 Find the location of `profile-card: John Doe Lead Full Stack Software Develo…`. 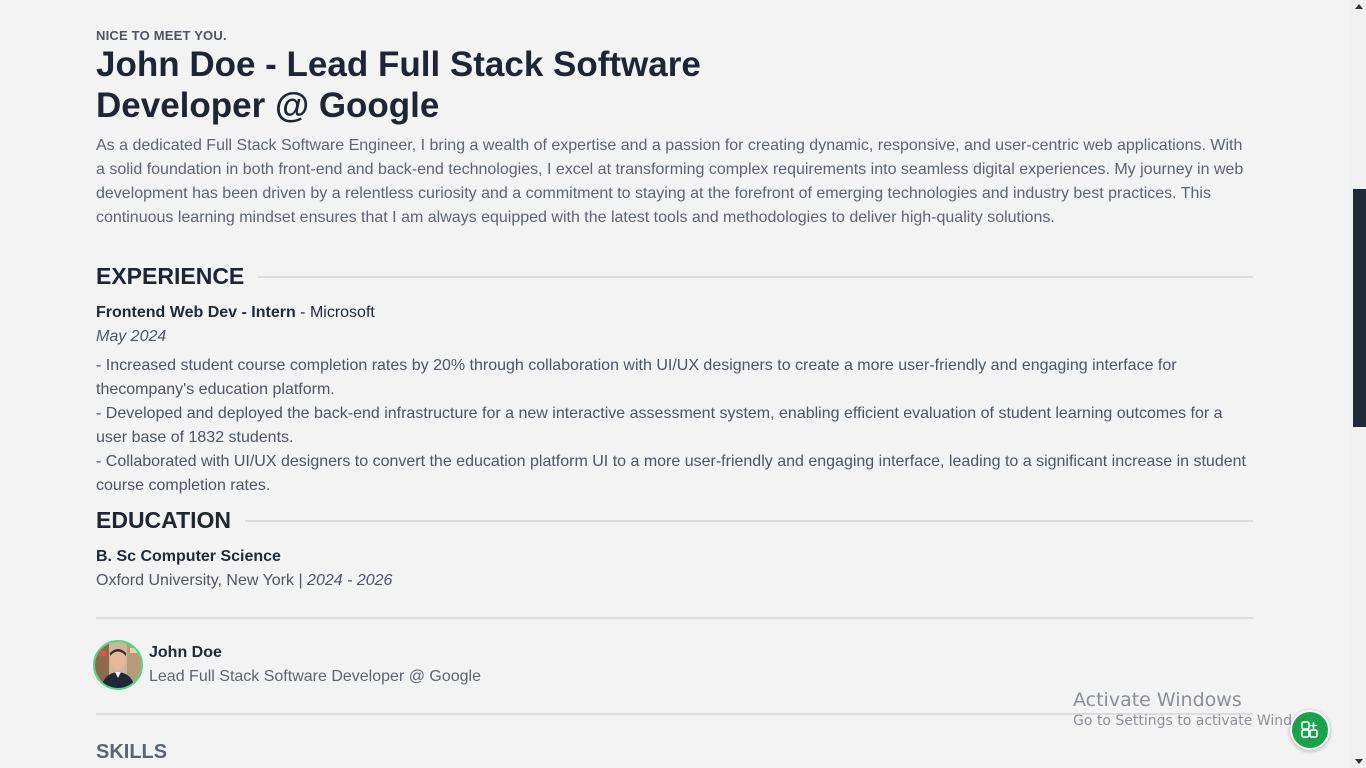

profile-card: John Doe Lead Full Stack Software Develo… is located at coordinates (287, 665).